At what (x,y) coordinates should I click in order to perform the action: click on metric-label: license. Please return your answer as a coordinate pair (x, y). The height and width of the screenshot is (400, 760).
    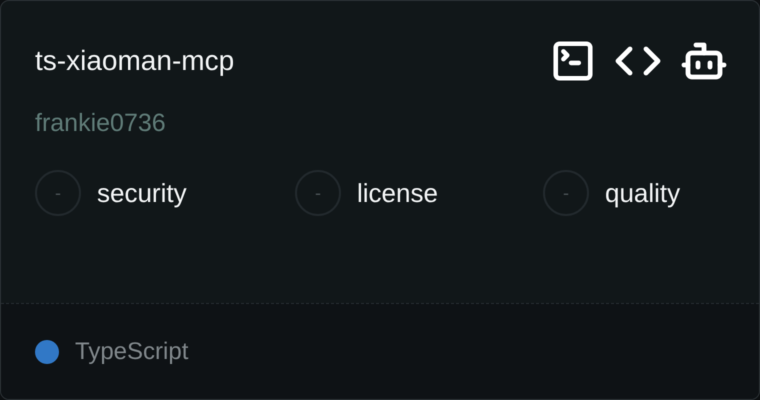
    Looking at the image, I should click on (397, 193).